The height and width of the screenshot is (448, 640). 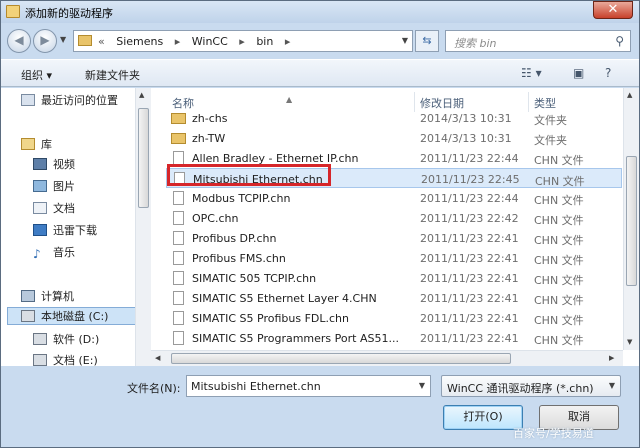 I want to click on file-date: 2011/11/23 22:42, so click(x=469, y=218).